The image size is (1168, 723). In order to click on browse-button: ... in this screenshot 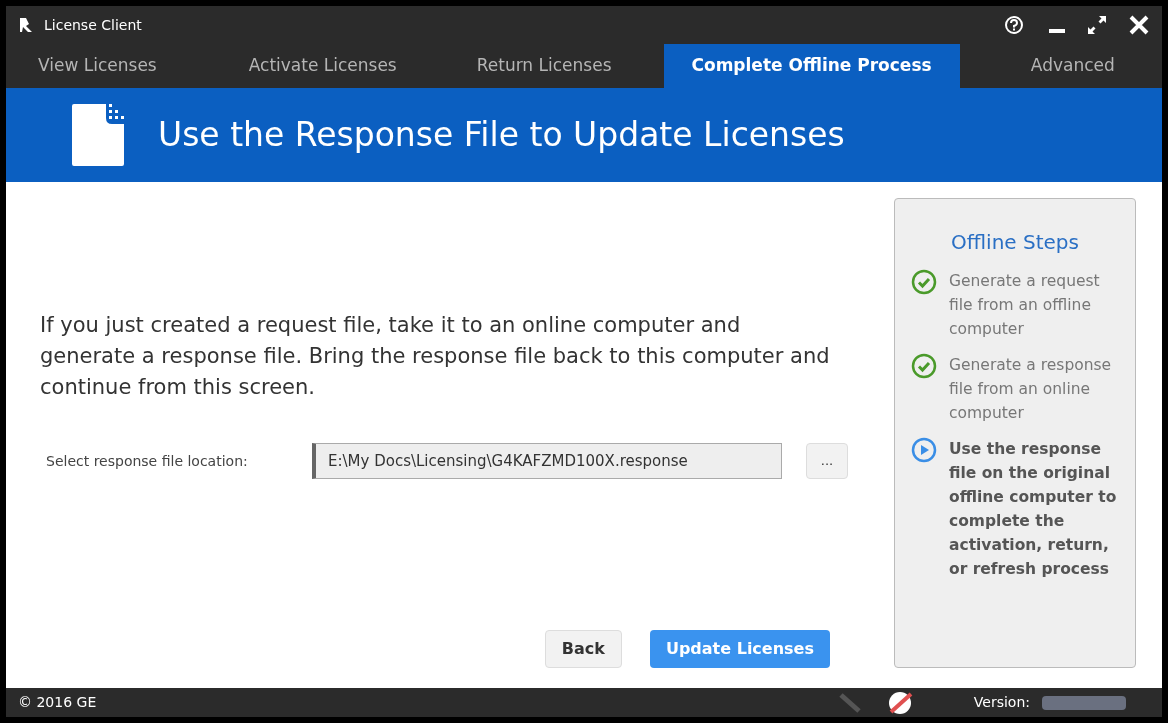, I will do `click(827, 461)`.